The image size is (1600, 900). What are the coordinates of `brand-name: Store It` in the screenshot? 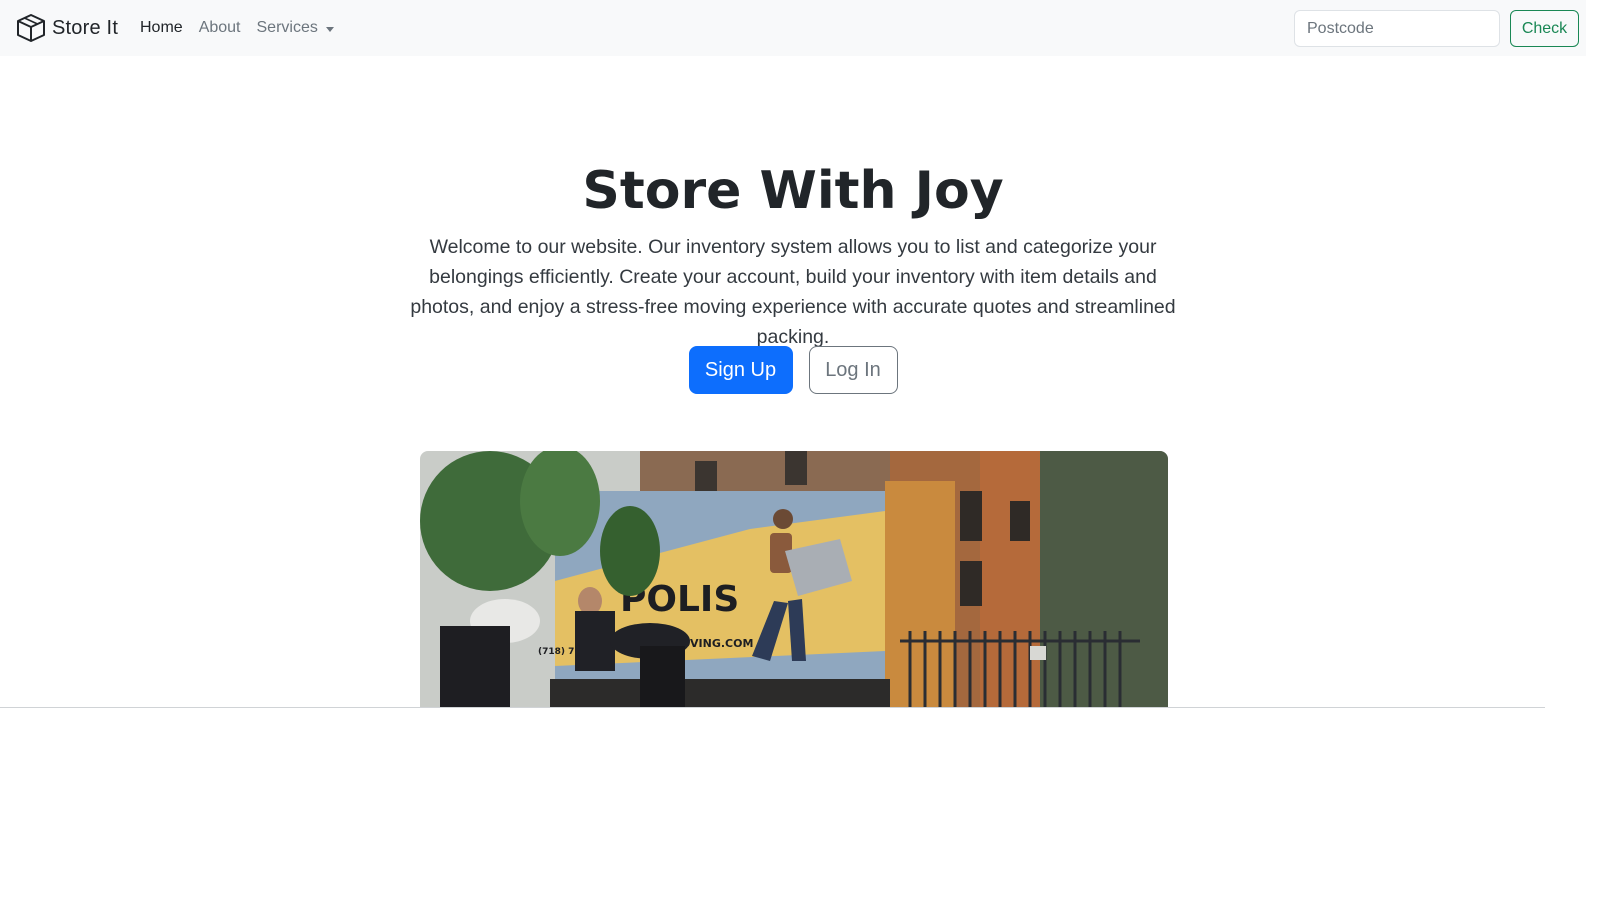 It's located at (85, 27).